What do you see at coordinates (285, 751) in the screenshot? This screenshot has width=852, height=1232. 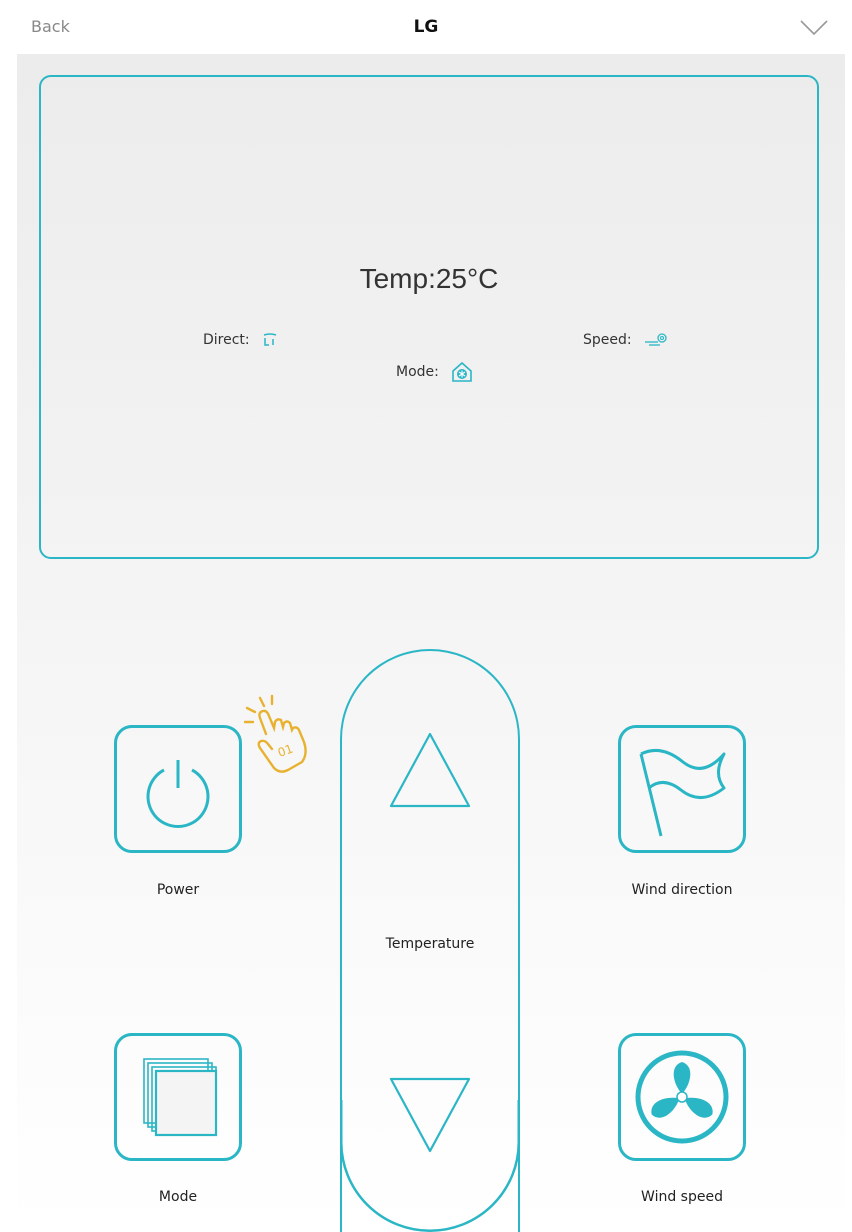 I see `svg-text: 01` at bounding box center [285, 751].